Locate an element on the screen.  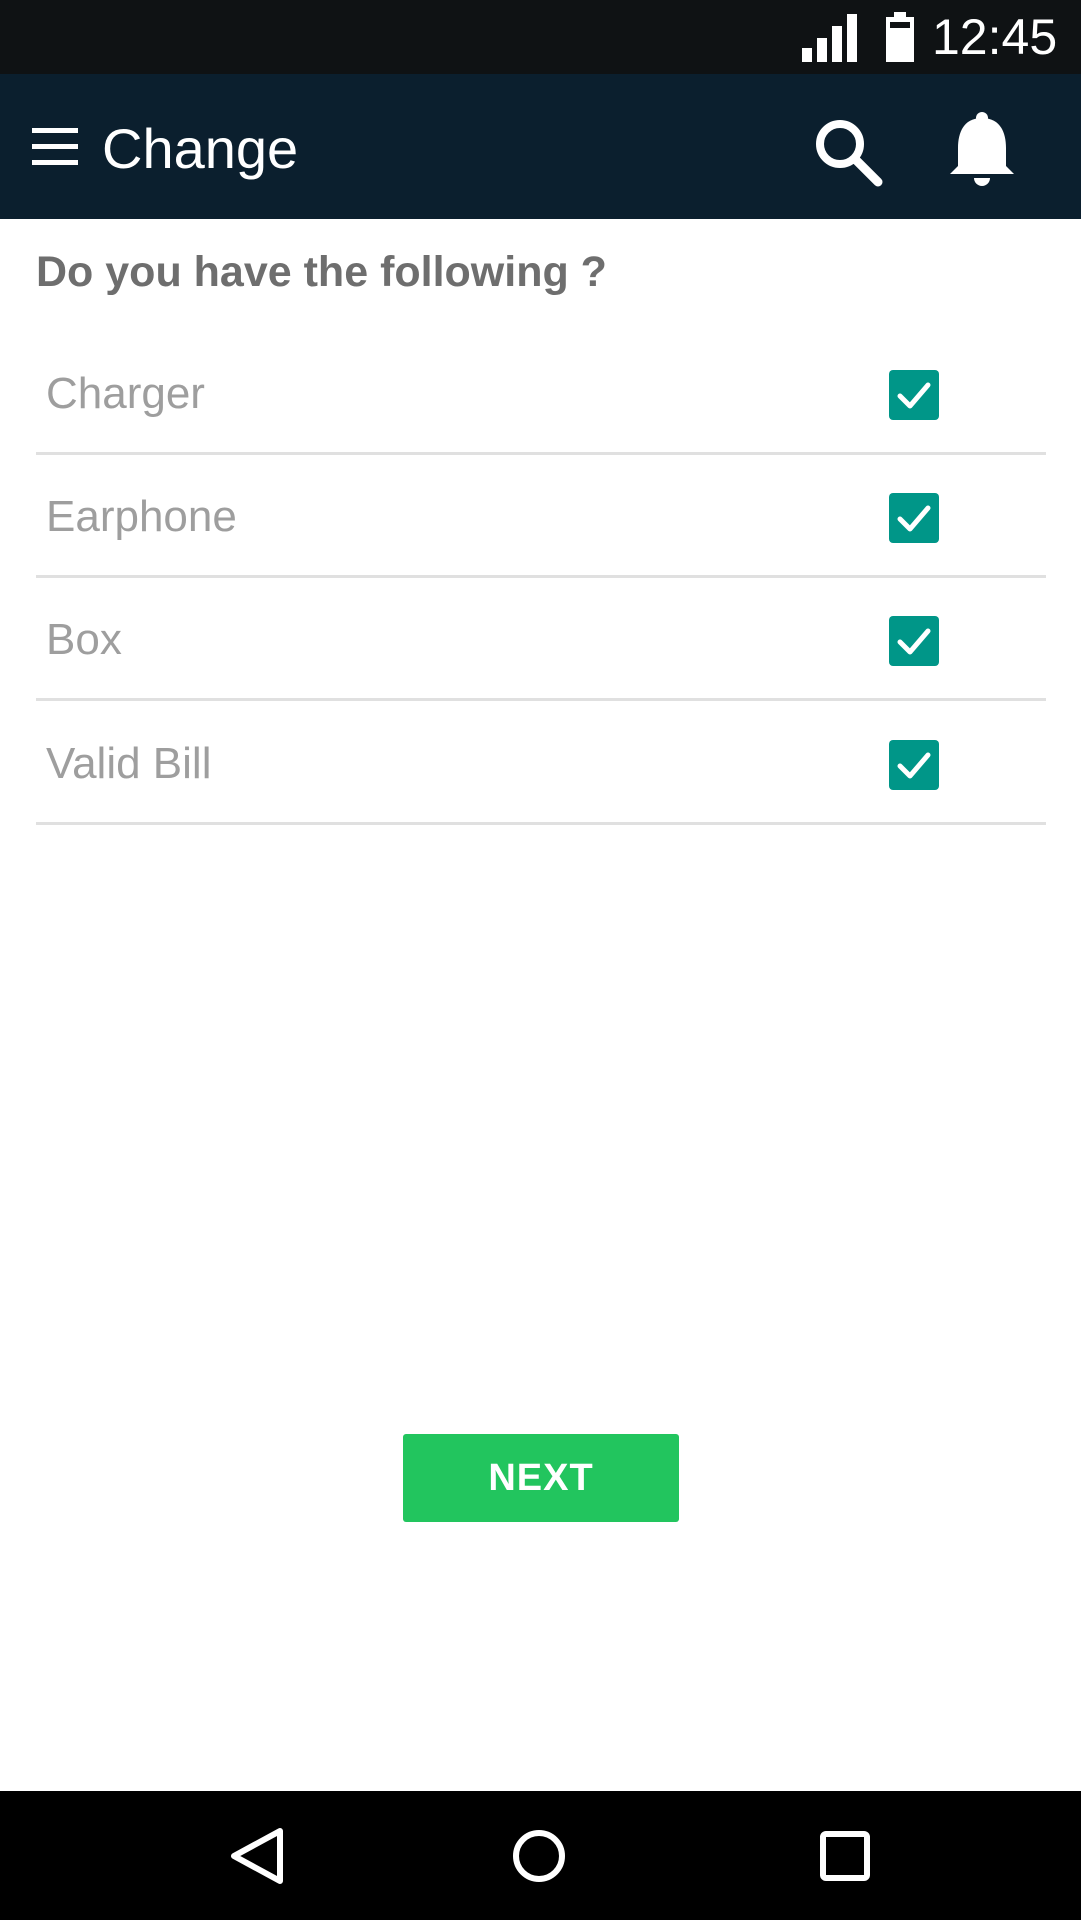
status-bar: 12:45 is located at coordinates (540, 37).